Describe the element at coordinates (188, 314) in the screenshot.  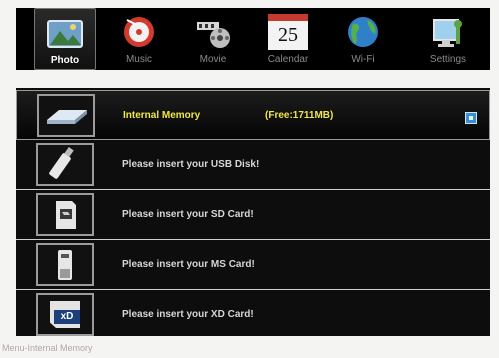
I see `device-label: Please insert your XD Card!` at that location.